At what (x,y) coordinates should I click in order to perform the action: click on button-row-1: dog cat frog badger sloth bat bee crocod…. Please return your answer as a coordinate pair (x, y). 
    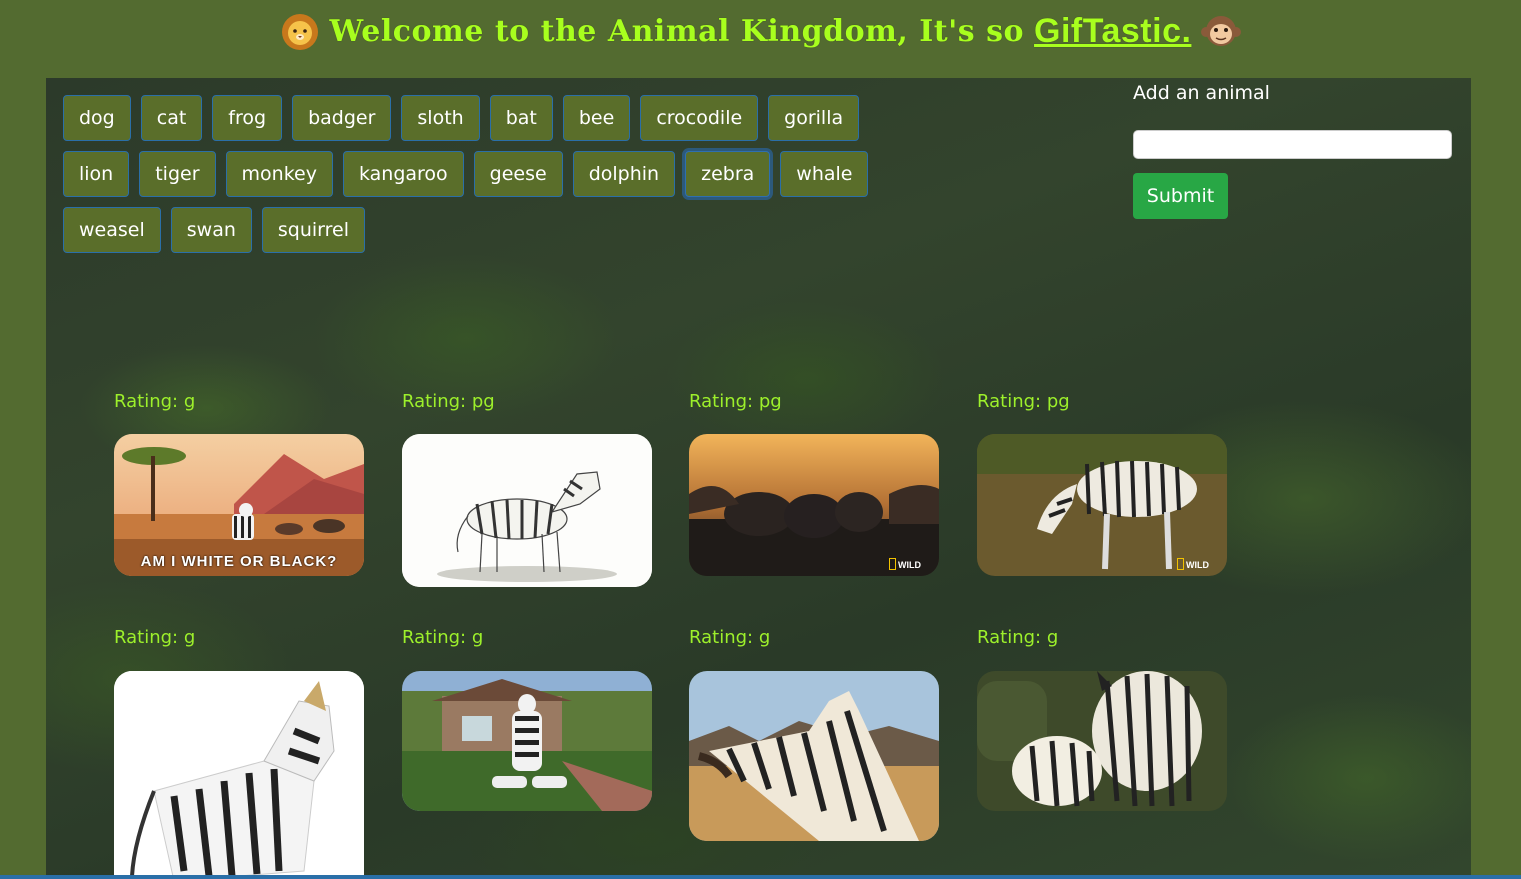
    Looking at the image, I should click on (463, 118).